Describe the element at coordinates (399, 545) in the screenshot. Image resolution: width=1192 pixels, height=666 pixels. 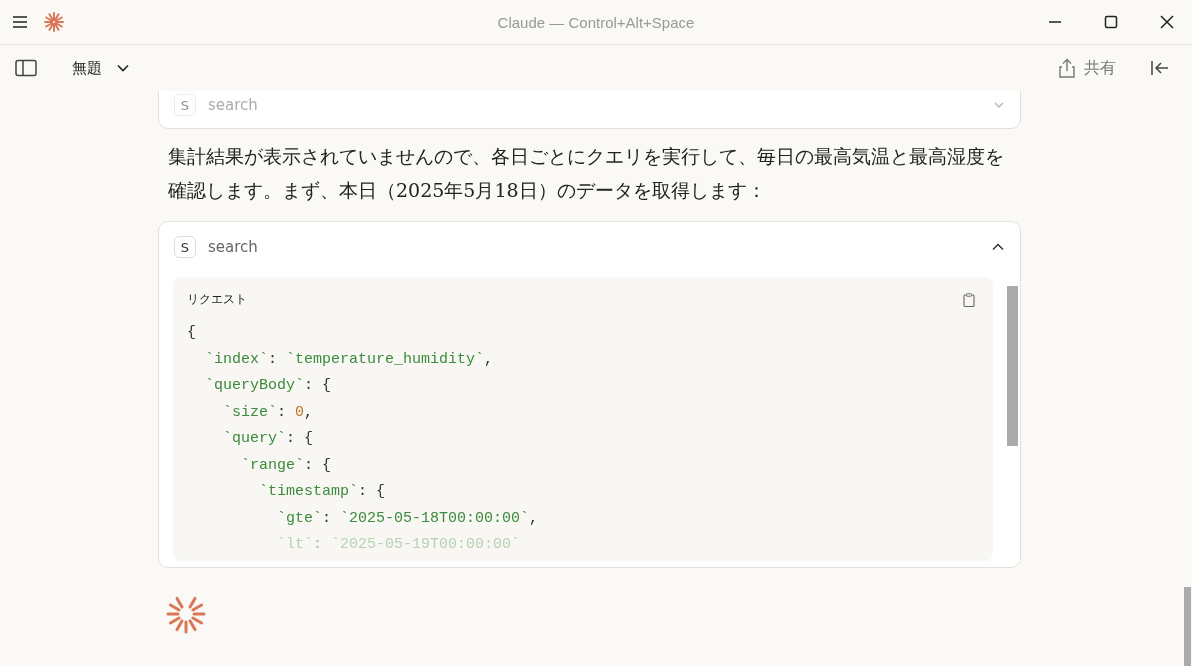
I see `code-line: `lt`: `2025-05-19T00:00:00`` at that location.